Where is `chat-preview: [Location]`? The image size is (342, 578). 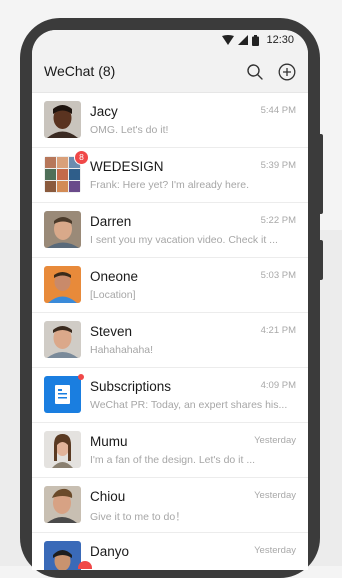
chat-preview: [Location] is located at coordinates (113, 295).